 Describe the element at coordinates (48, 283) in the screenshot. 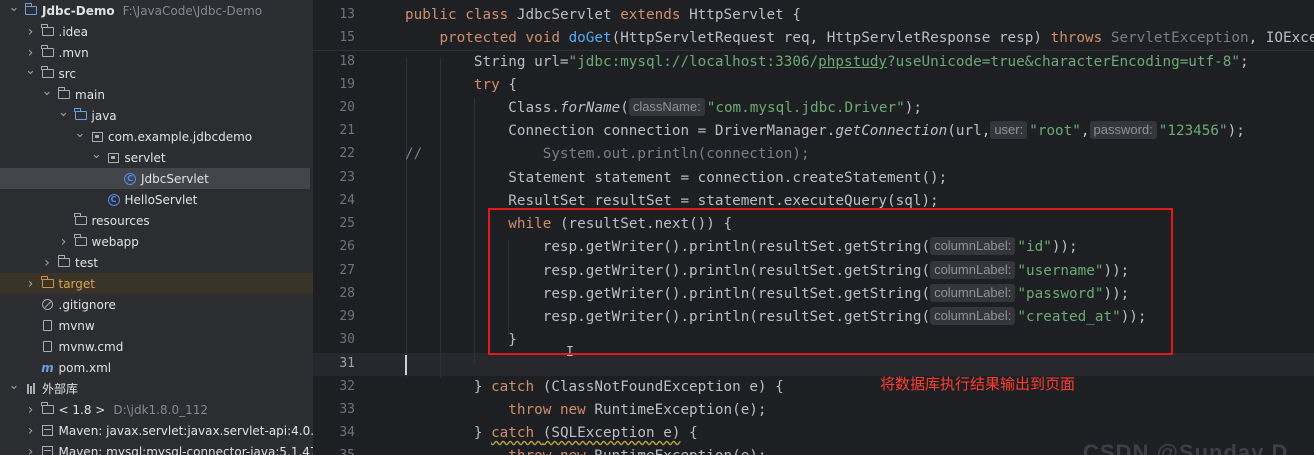

I see `excluded-folder-icon` at that location.